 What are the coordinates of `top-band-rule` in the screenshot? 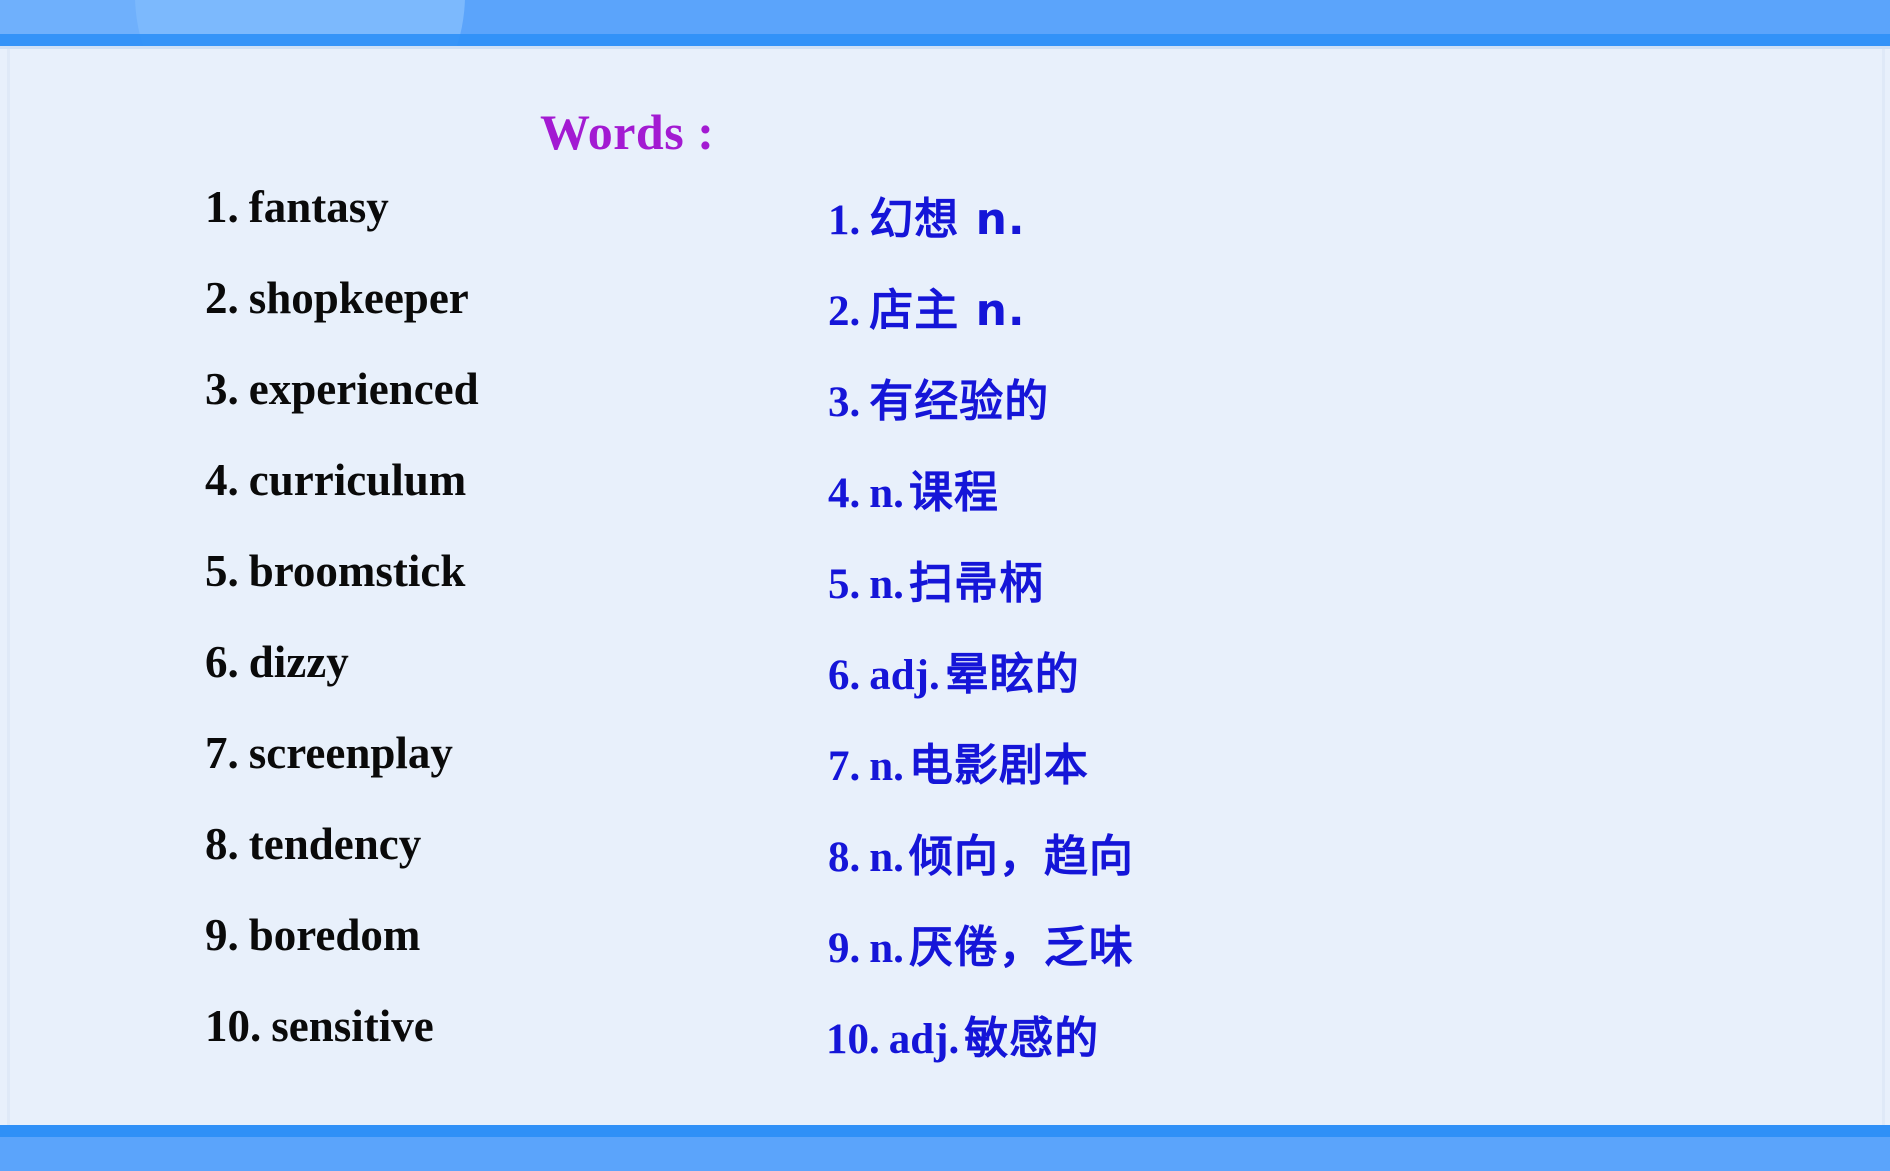 It's located at (945, 40).